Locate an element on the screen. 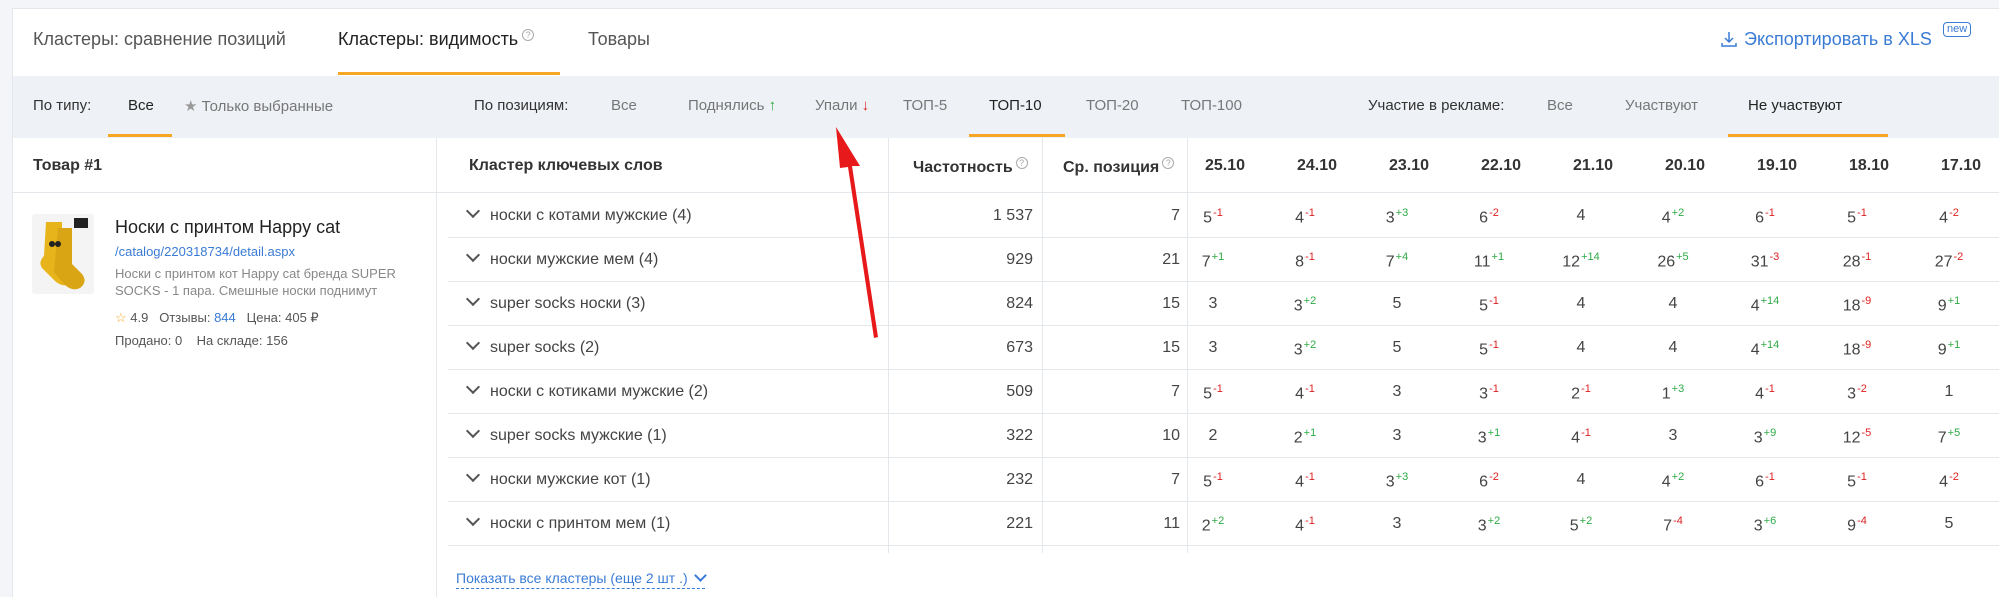  tab-clusters-visibility: Кластеры: видимость? is located at coordinates (436, 39).